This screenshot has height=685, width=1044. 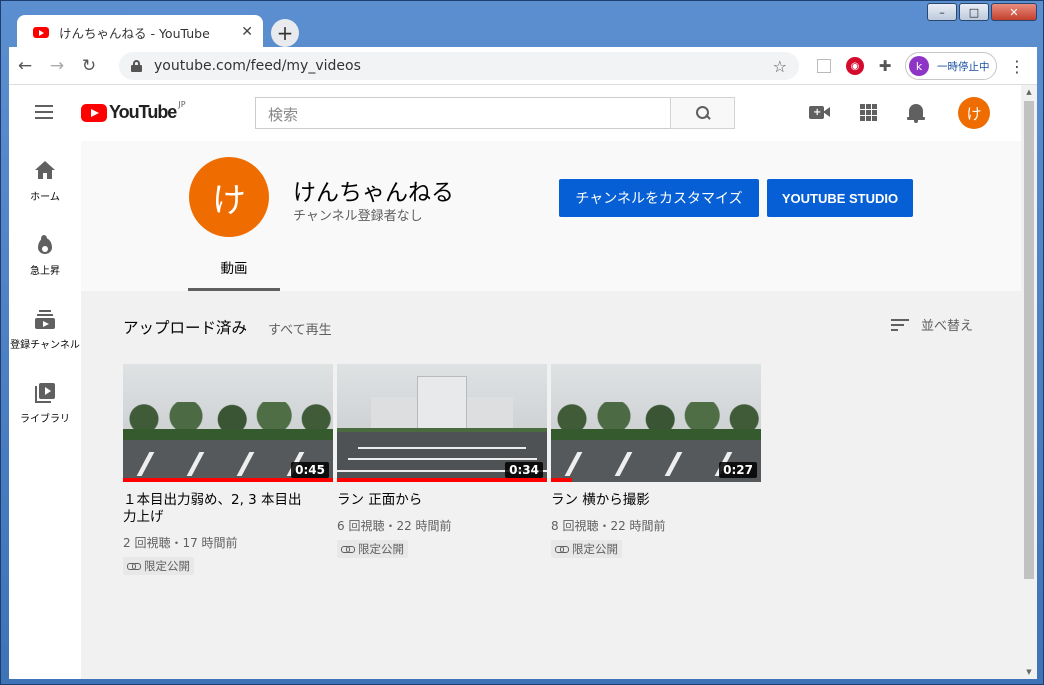 What do you see at coordinates (947, 326) in the screenshot?
I see `sort-label: 並べ替え` at bounding box center [947, 326].